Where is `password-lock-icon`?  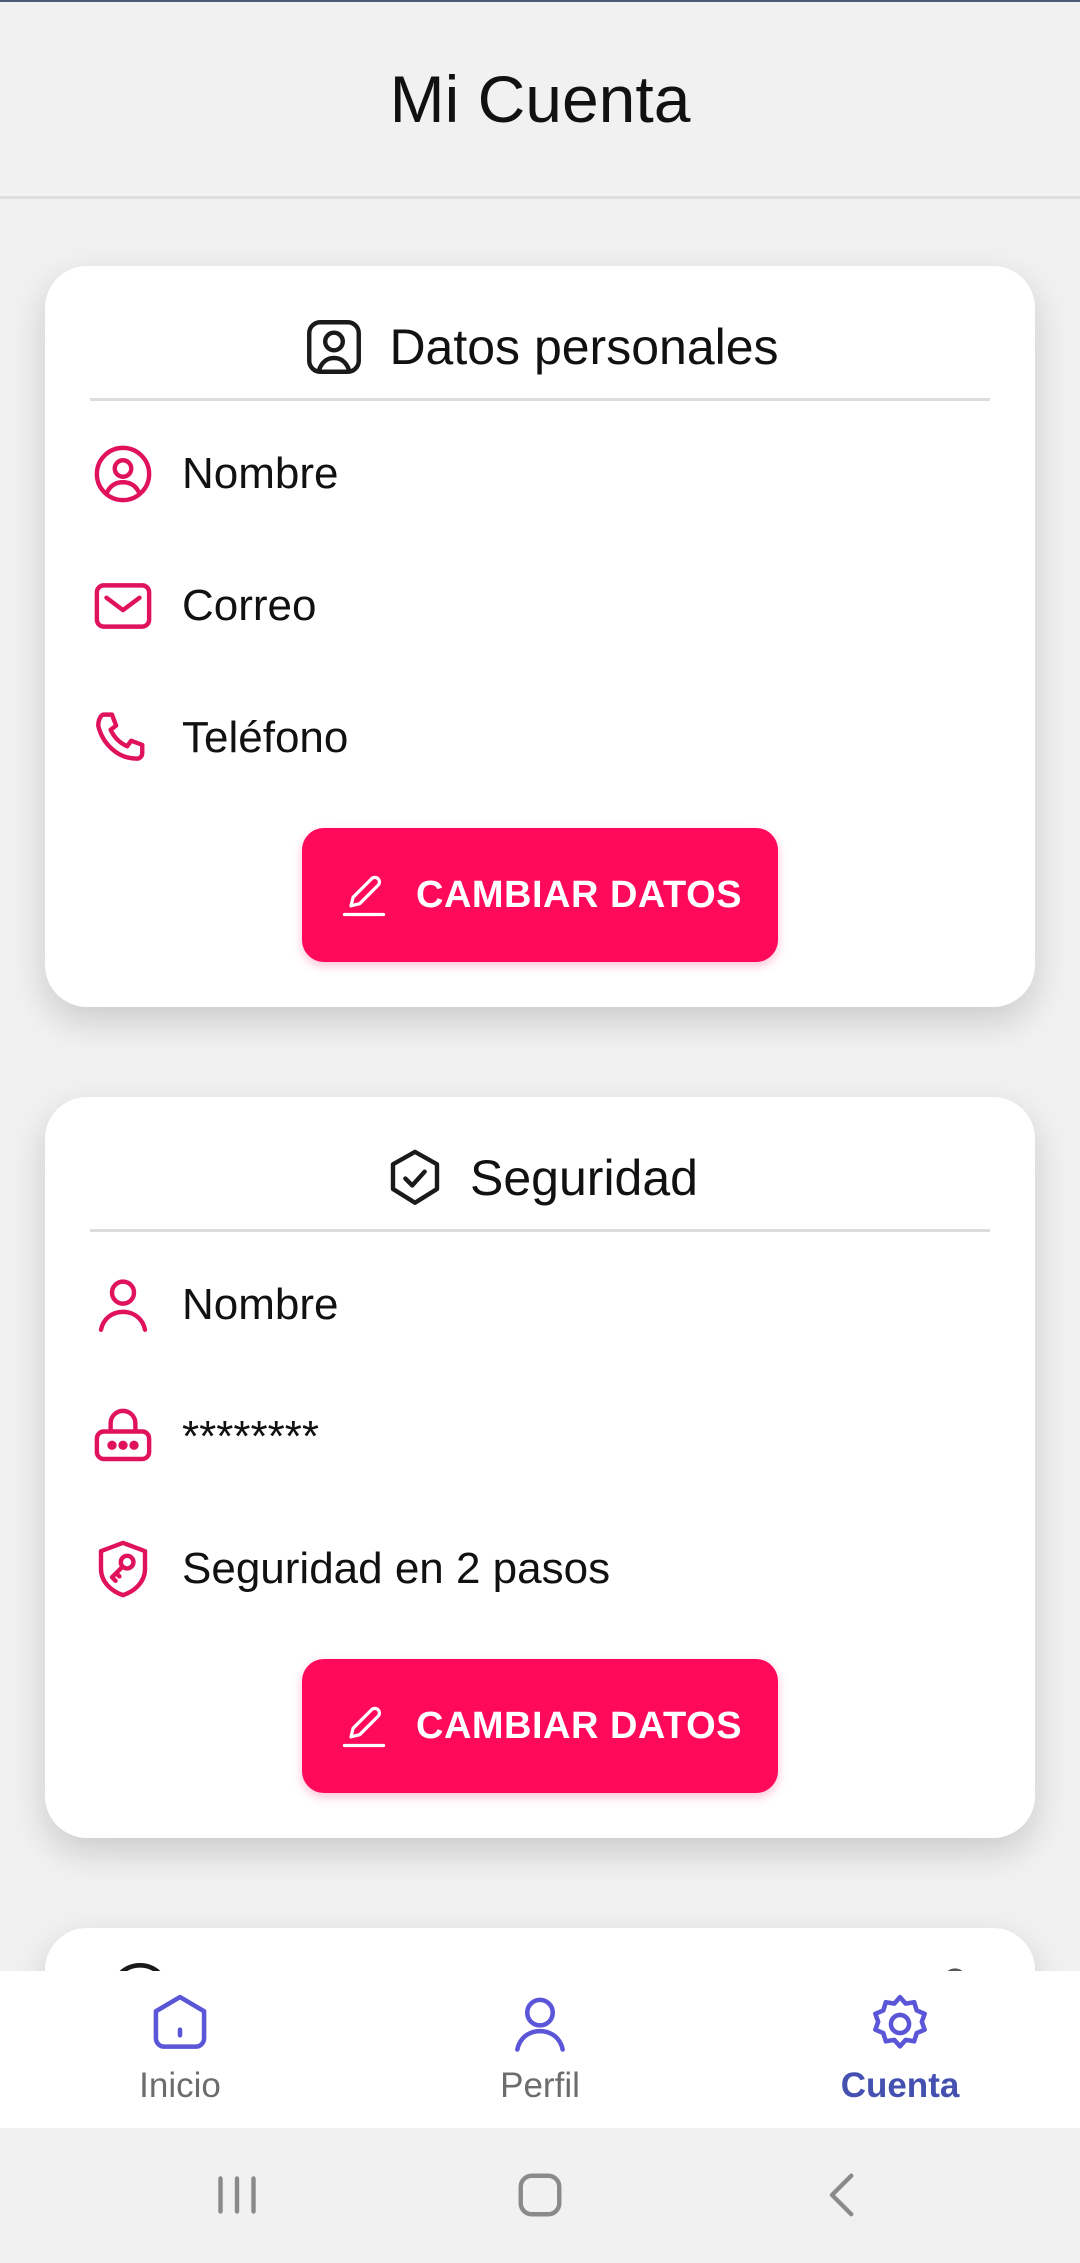 password-lock-icon is located at coordinates (123, 1435).